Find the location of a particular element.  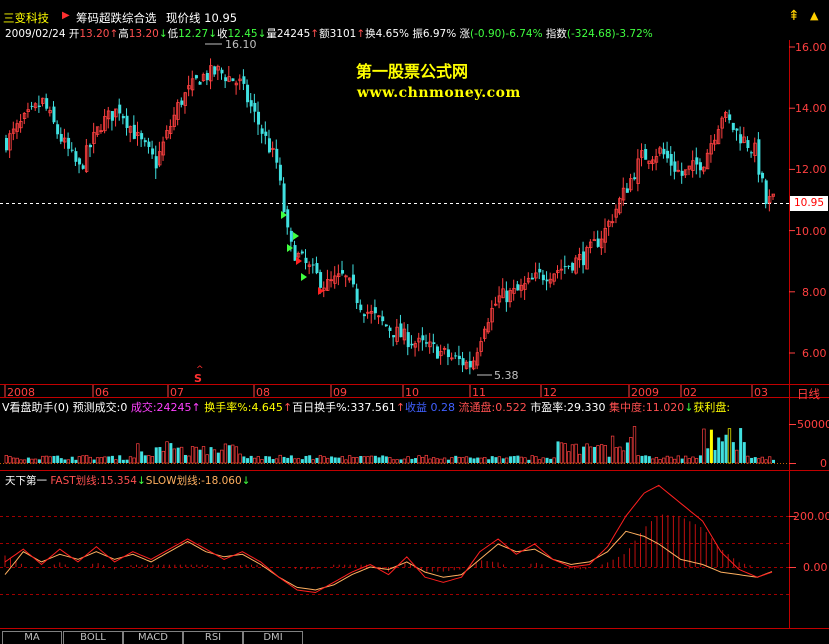

time-label: 2009 is located at coordinates (645, 392).